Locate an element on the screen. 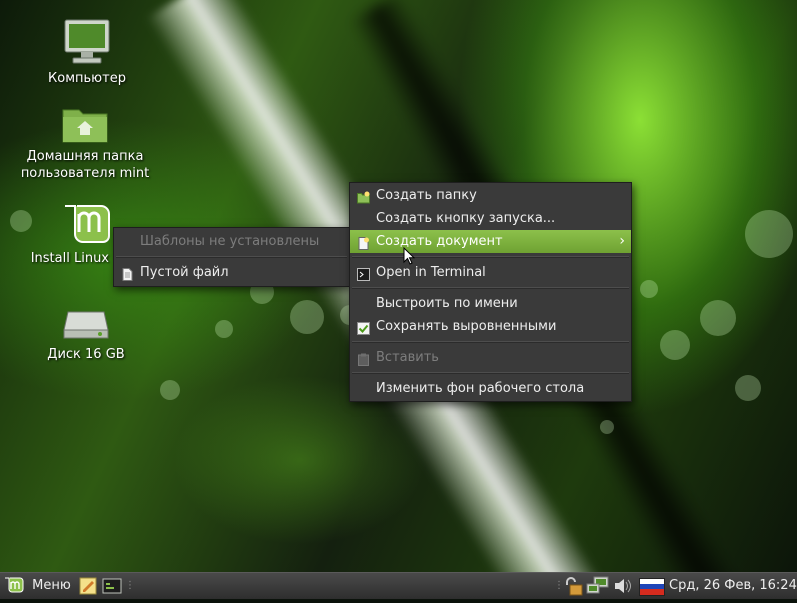  create-document-submenu: Шаблоны не установлены Пустой файл is located at coordinates (231, 257).